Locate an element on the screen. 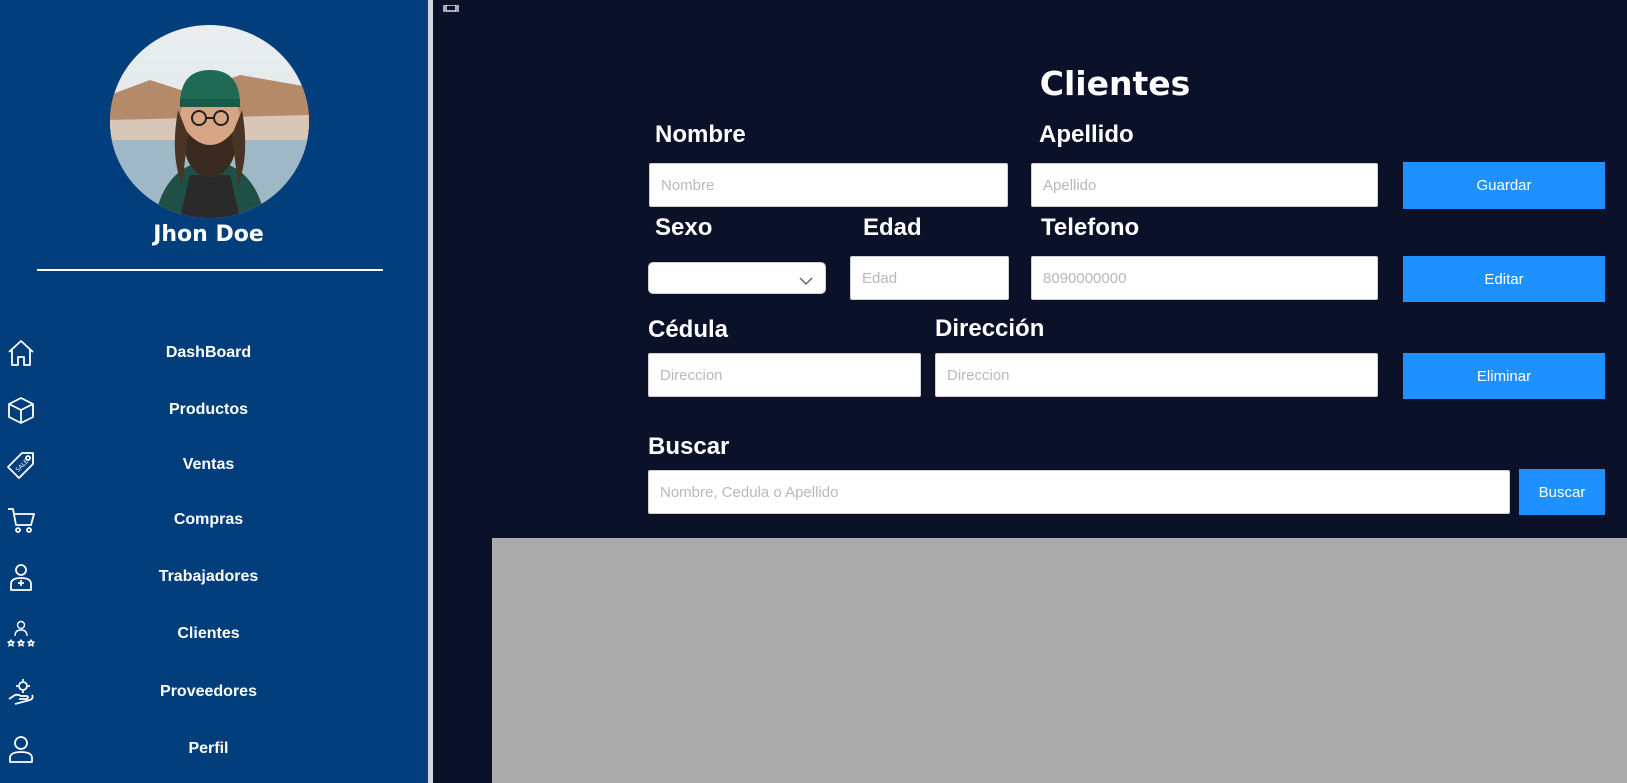 This screenshot has height=783, width=1627. sidebar-item-label: DashBoard is located at coordinates (208, 352).